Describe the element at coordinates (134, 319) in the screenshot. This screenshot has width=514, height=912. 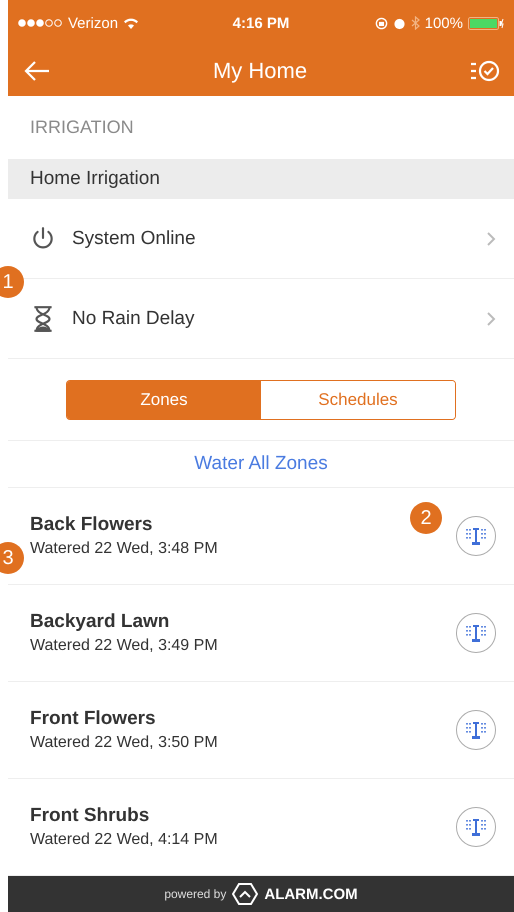
I see `row-label: No Rain Delay` at that location.